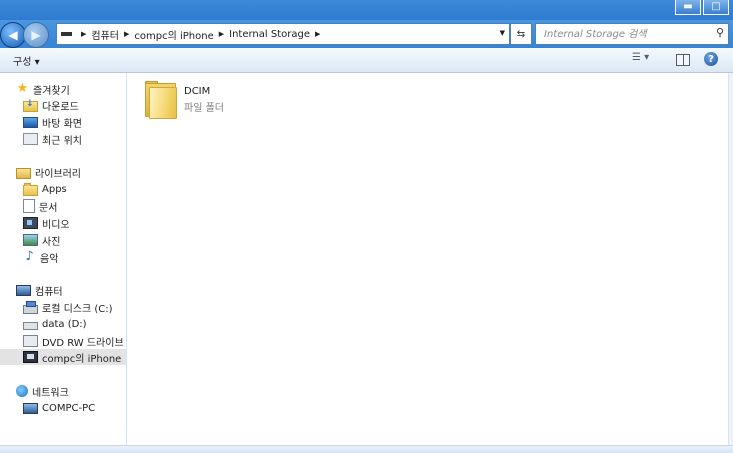 This screenshot has height=453, width=733. I want to click on sidebar-item-favorites: ★ 즐겨찾기, so click(43, 89).